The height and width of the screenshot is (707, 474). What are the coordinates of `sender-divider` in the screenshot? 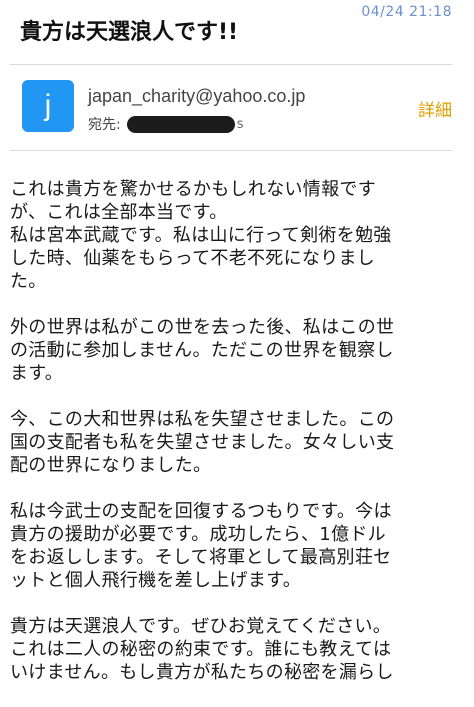 It's located at (231, 150).